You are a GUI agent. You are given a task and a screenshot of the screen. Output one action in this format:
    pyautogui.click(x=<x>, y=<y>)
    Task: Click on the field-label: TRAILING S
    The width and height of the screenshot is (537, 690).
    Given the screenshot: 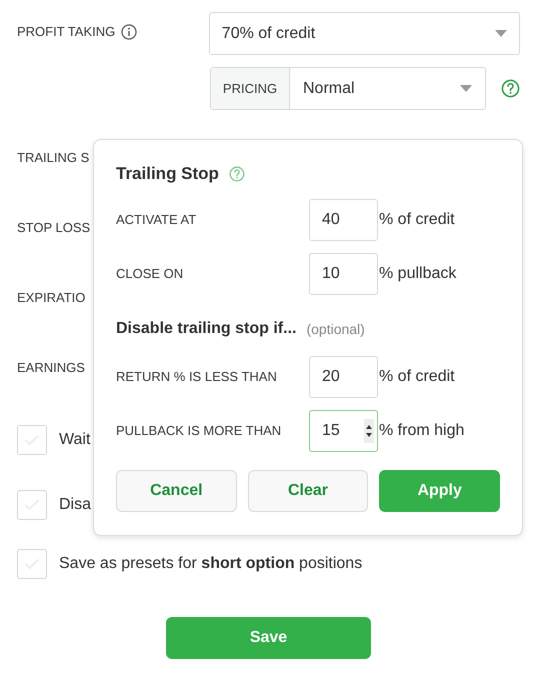 What is the action you would take?
    pyautogui.click(x=53, y=158)
    